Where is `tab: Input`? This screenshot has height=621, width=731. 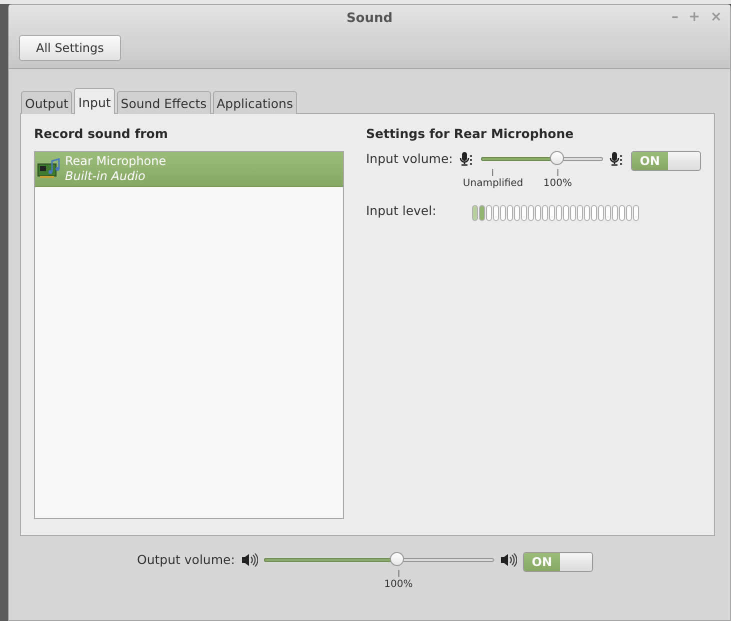
tab: Input is located at coordinates (94, 101).